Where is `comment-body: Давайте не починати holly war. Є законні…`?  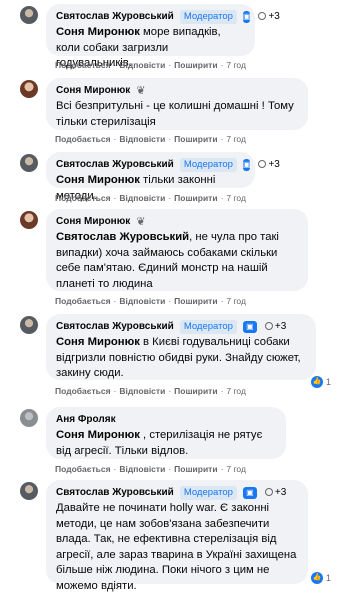 comment-body: Давайте не починати holly war. Є законні… is located at coordinates (176, 547).